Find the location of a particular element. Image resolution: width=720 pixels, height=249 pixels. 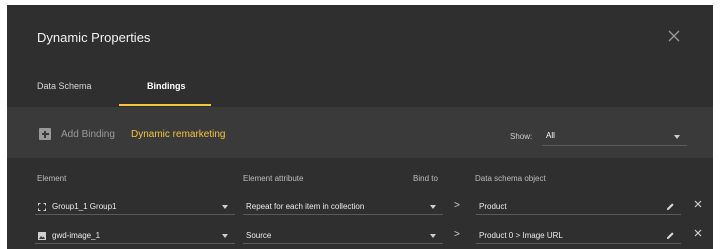

add-binding-button: Add Binding is located at coordinates (88, 134).